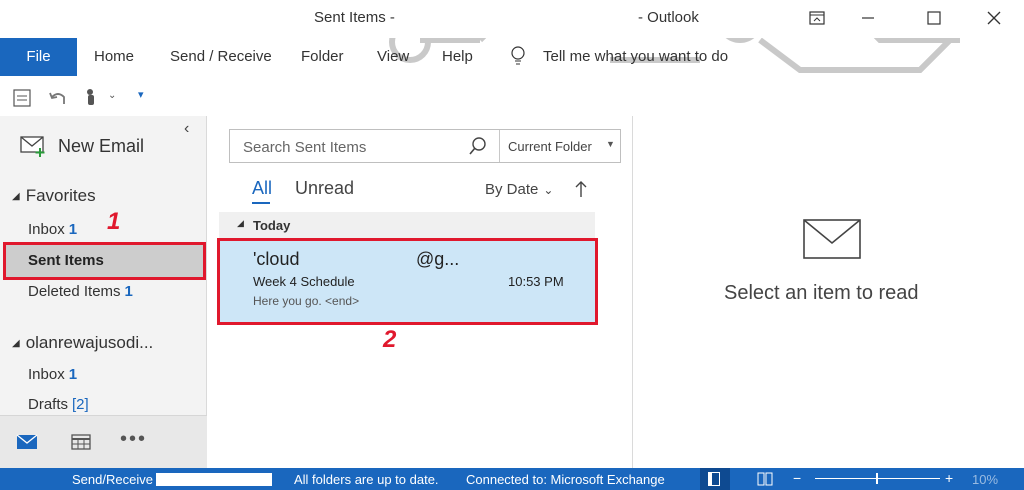 The image size is (1024, 490). Describe the element at coordinates (38, 57) in the screenshot. I see `tab-file: File` at that location.